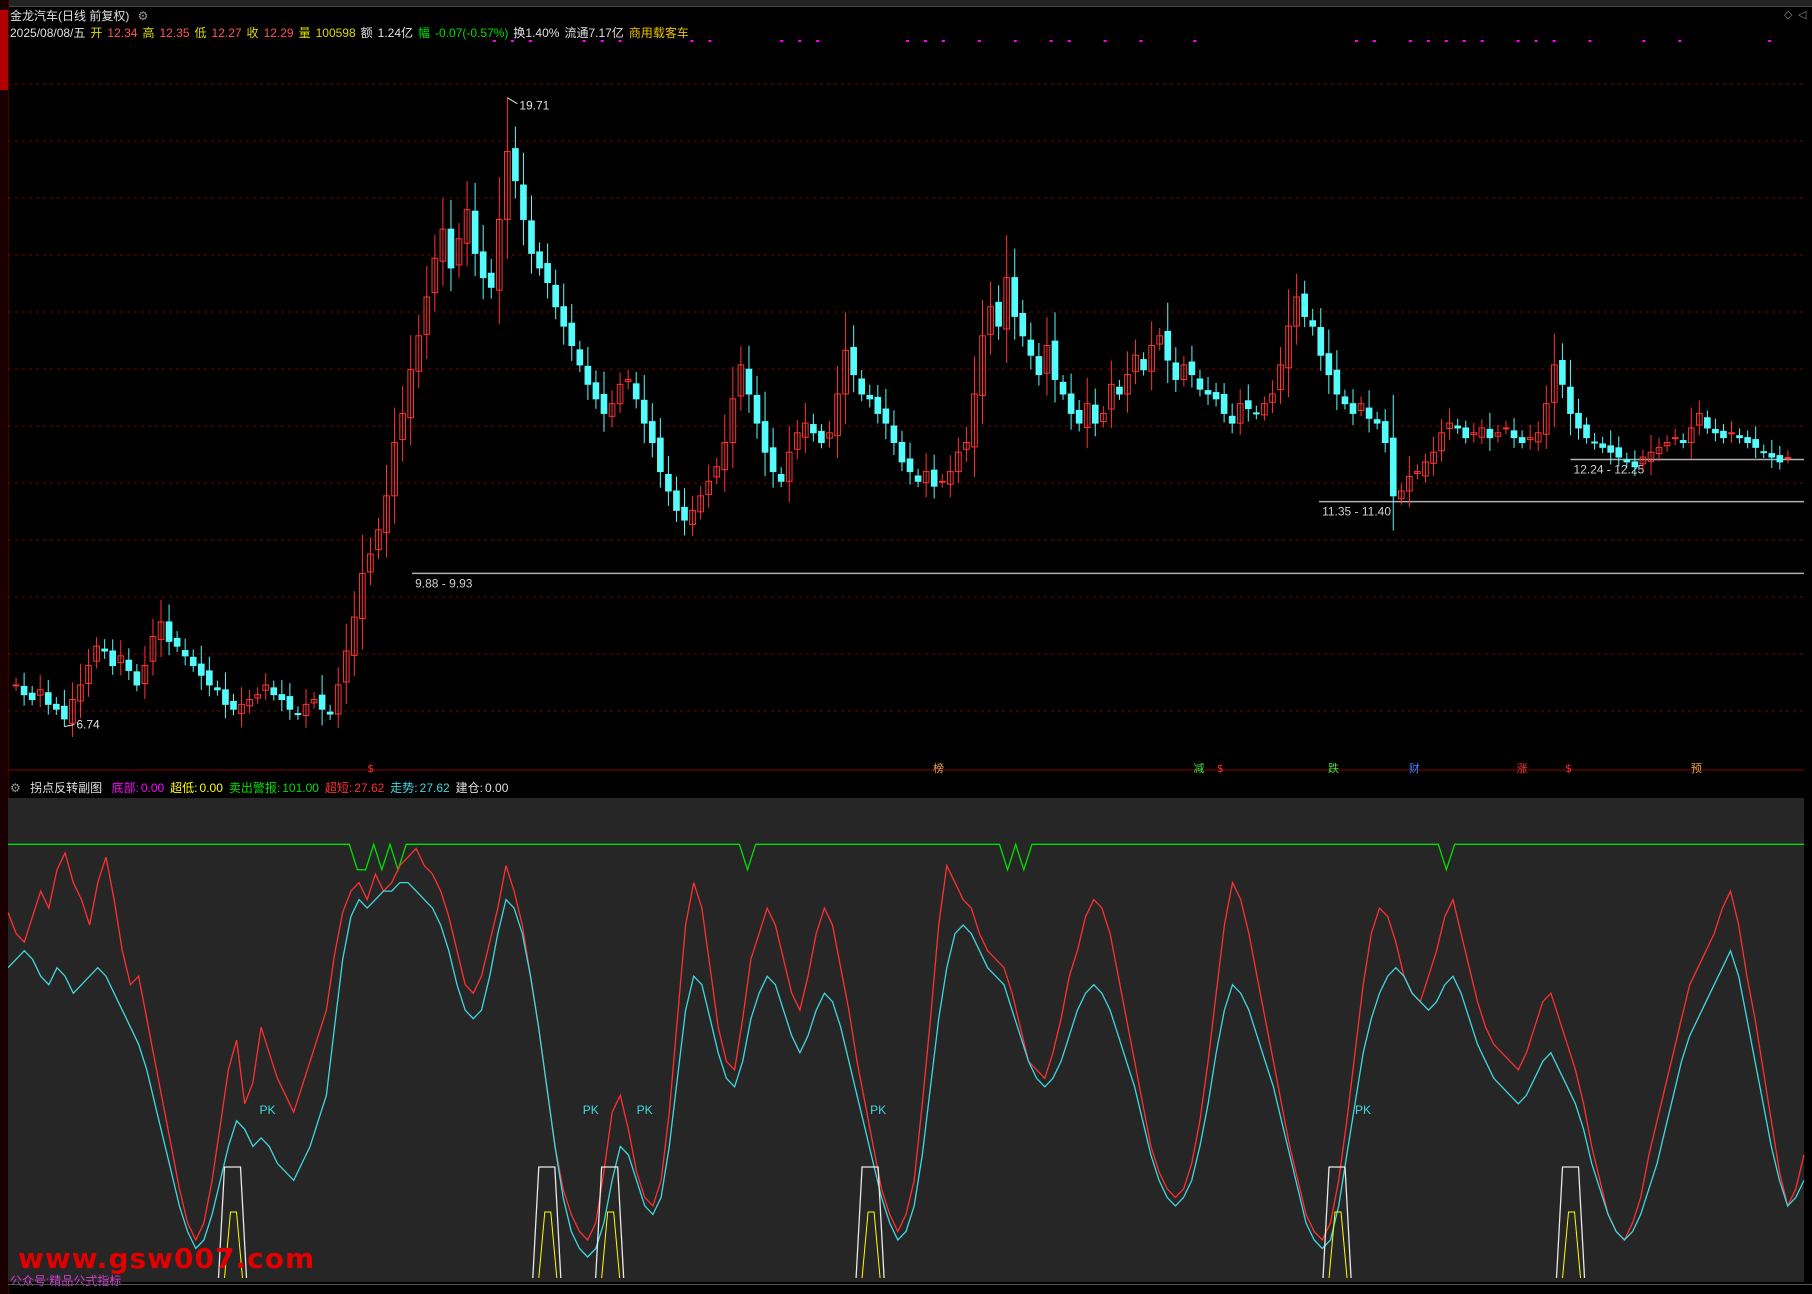  I want to click on indicator-name: 拐点反转副图, so click(66, 788).